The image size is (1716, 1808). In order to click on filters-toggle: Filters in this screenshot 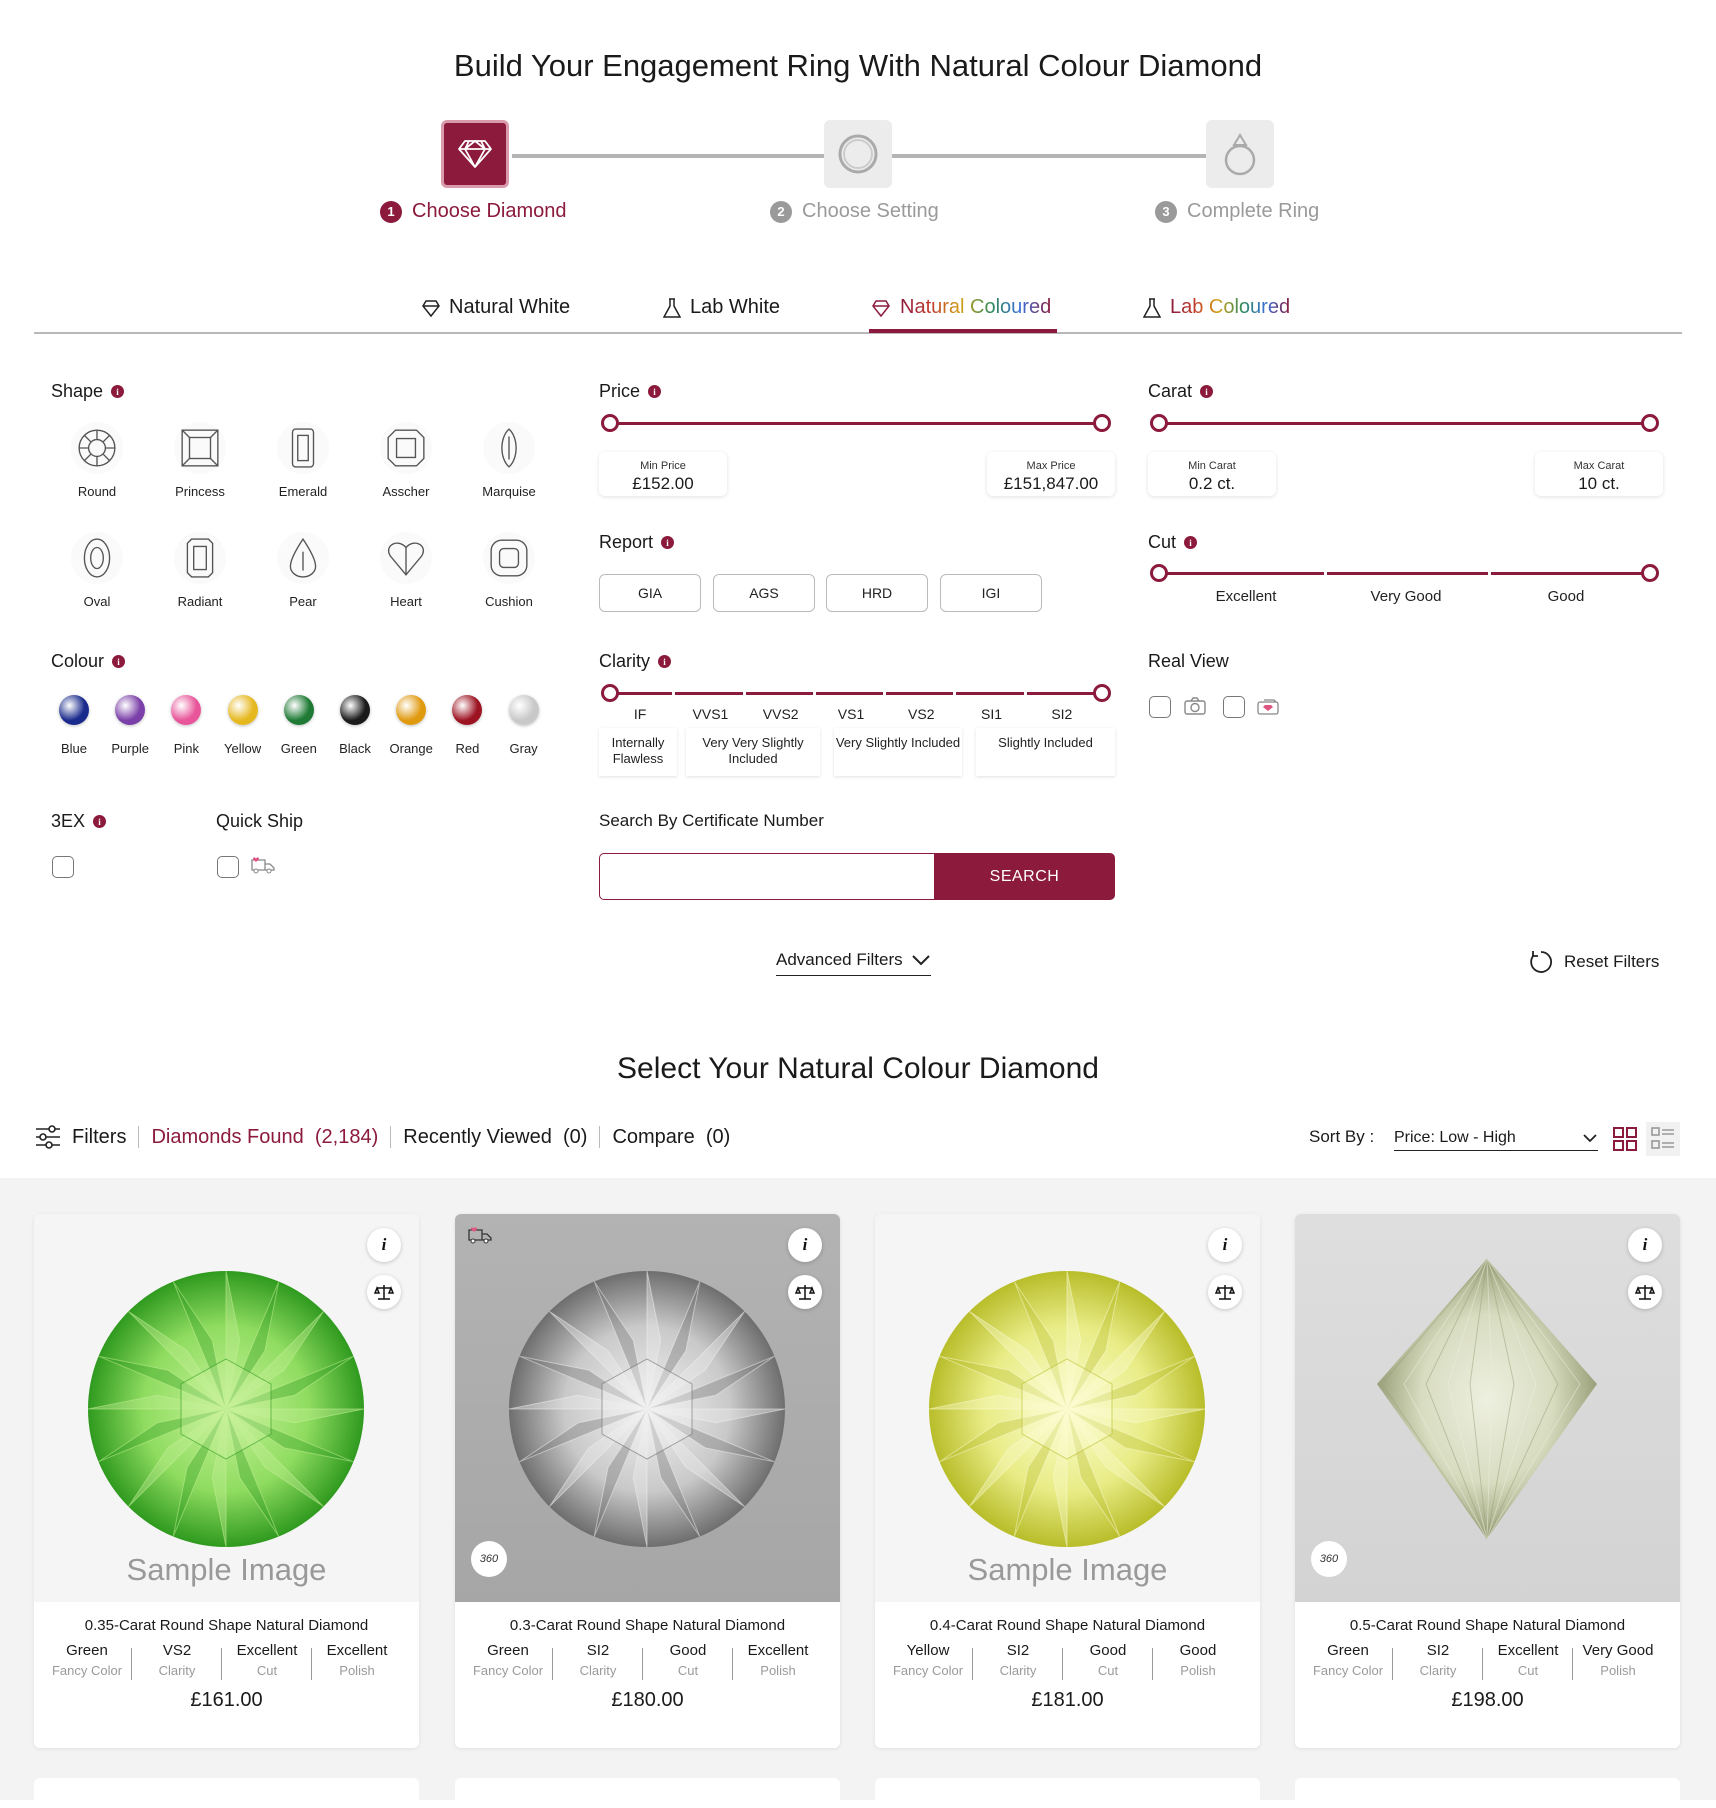, I will do `click(80, 1137)`.